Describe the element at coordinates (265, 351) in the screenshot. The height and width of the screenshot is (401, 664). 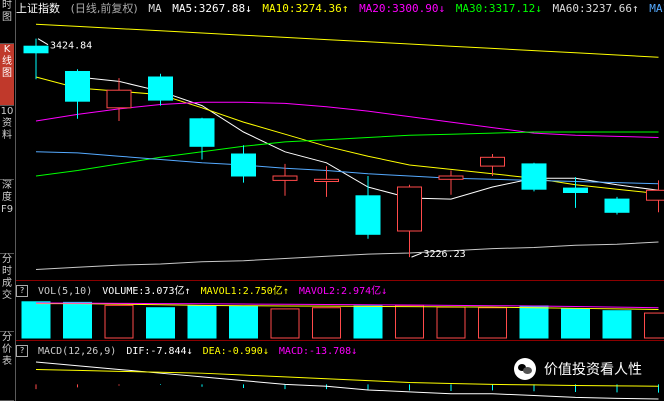
I see `dea-arrow-icon: ↓` at that location.